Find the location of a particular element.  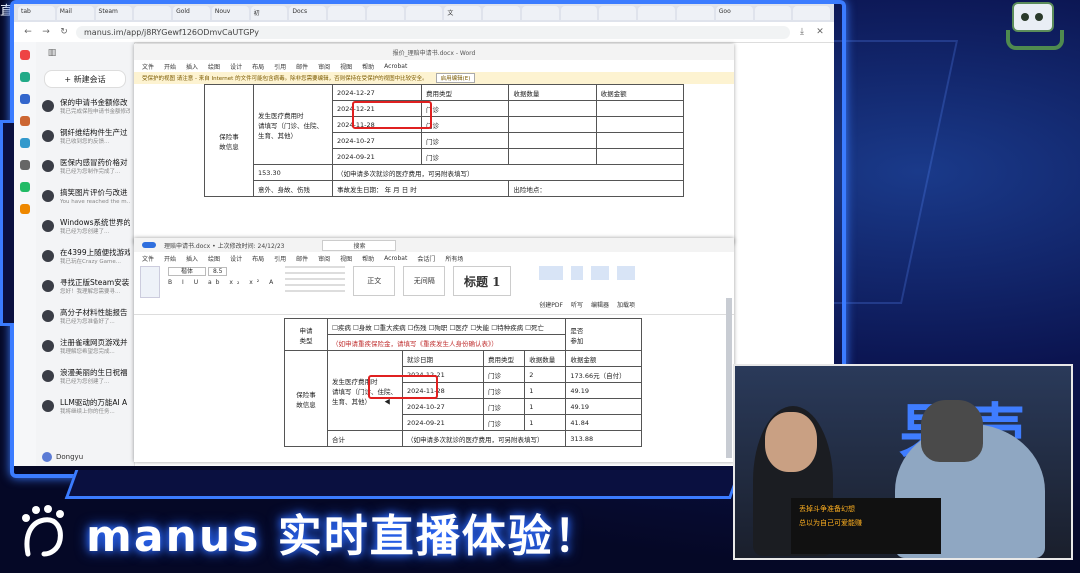

ribbon-button: 听写 is located at coordinates (576, 287).